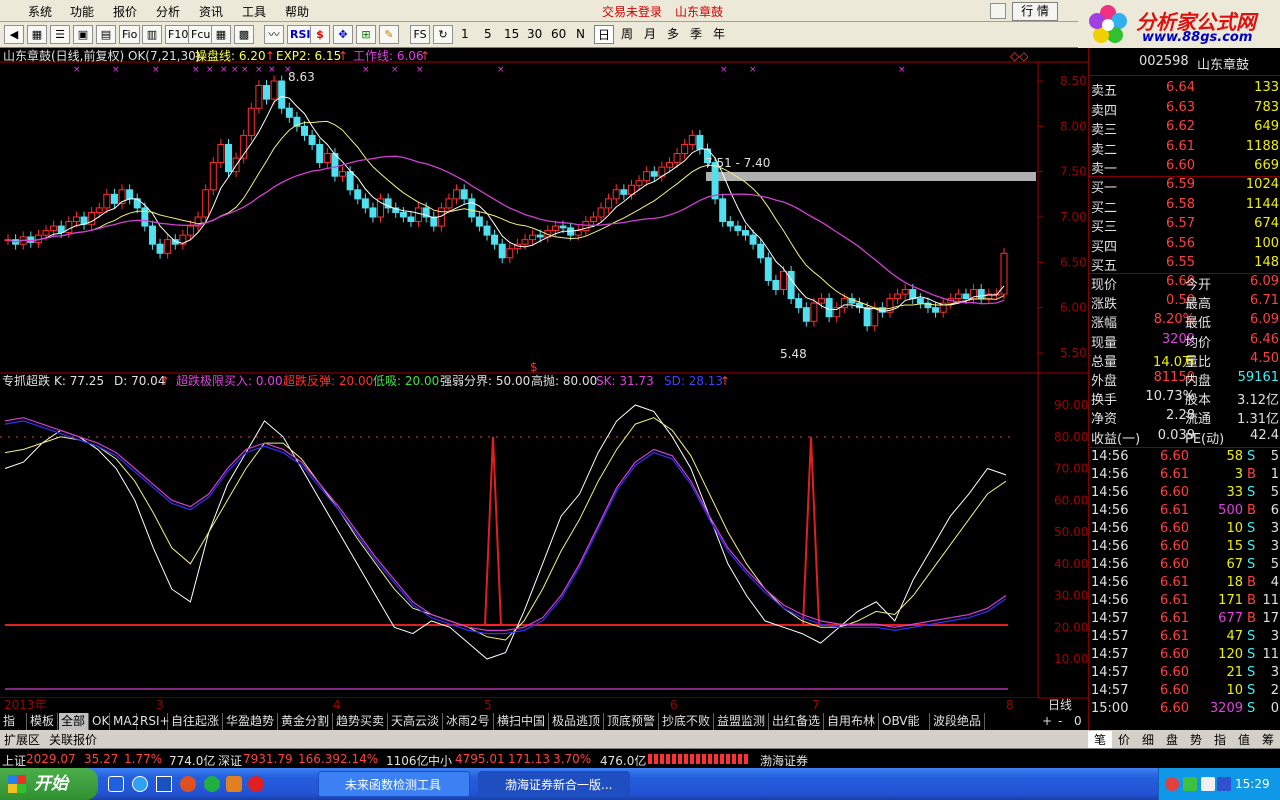 Image resolution: width=1280 pixels, height=800 pixels. What do you see at coordinates (168, 11) in the screenshot?
I see `menu-analysis: 分析` at bounding box center [168, 11].